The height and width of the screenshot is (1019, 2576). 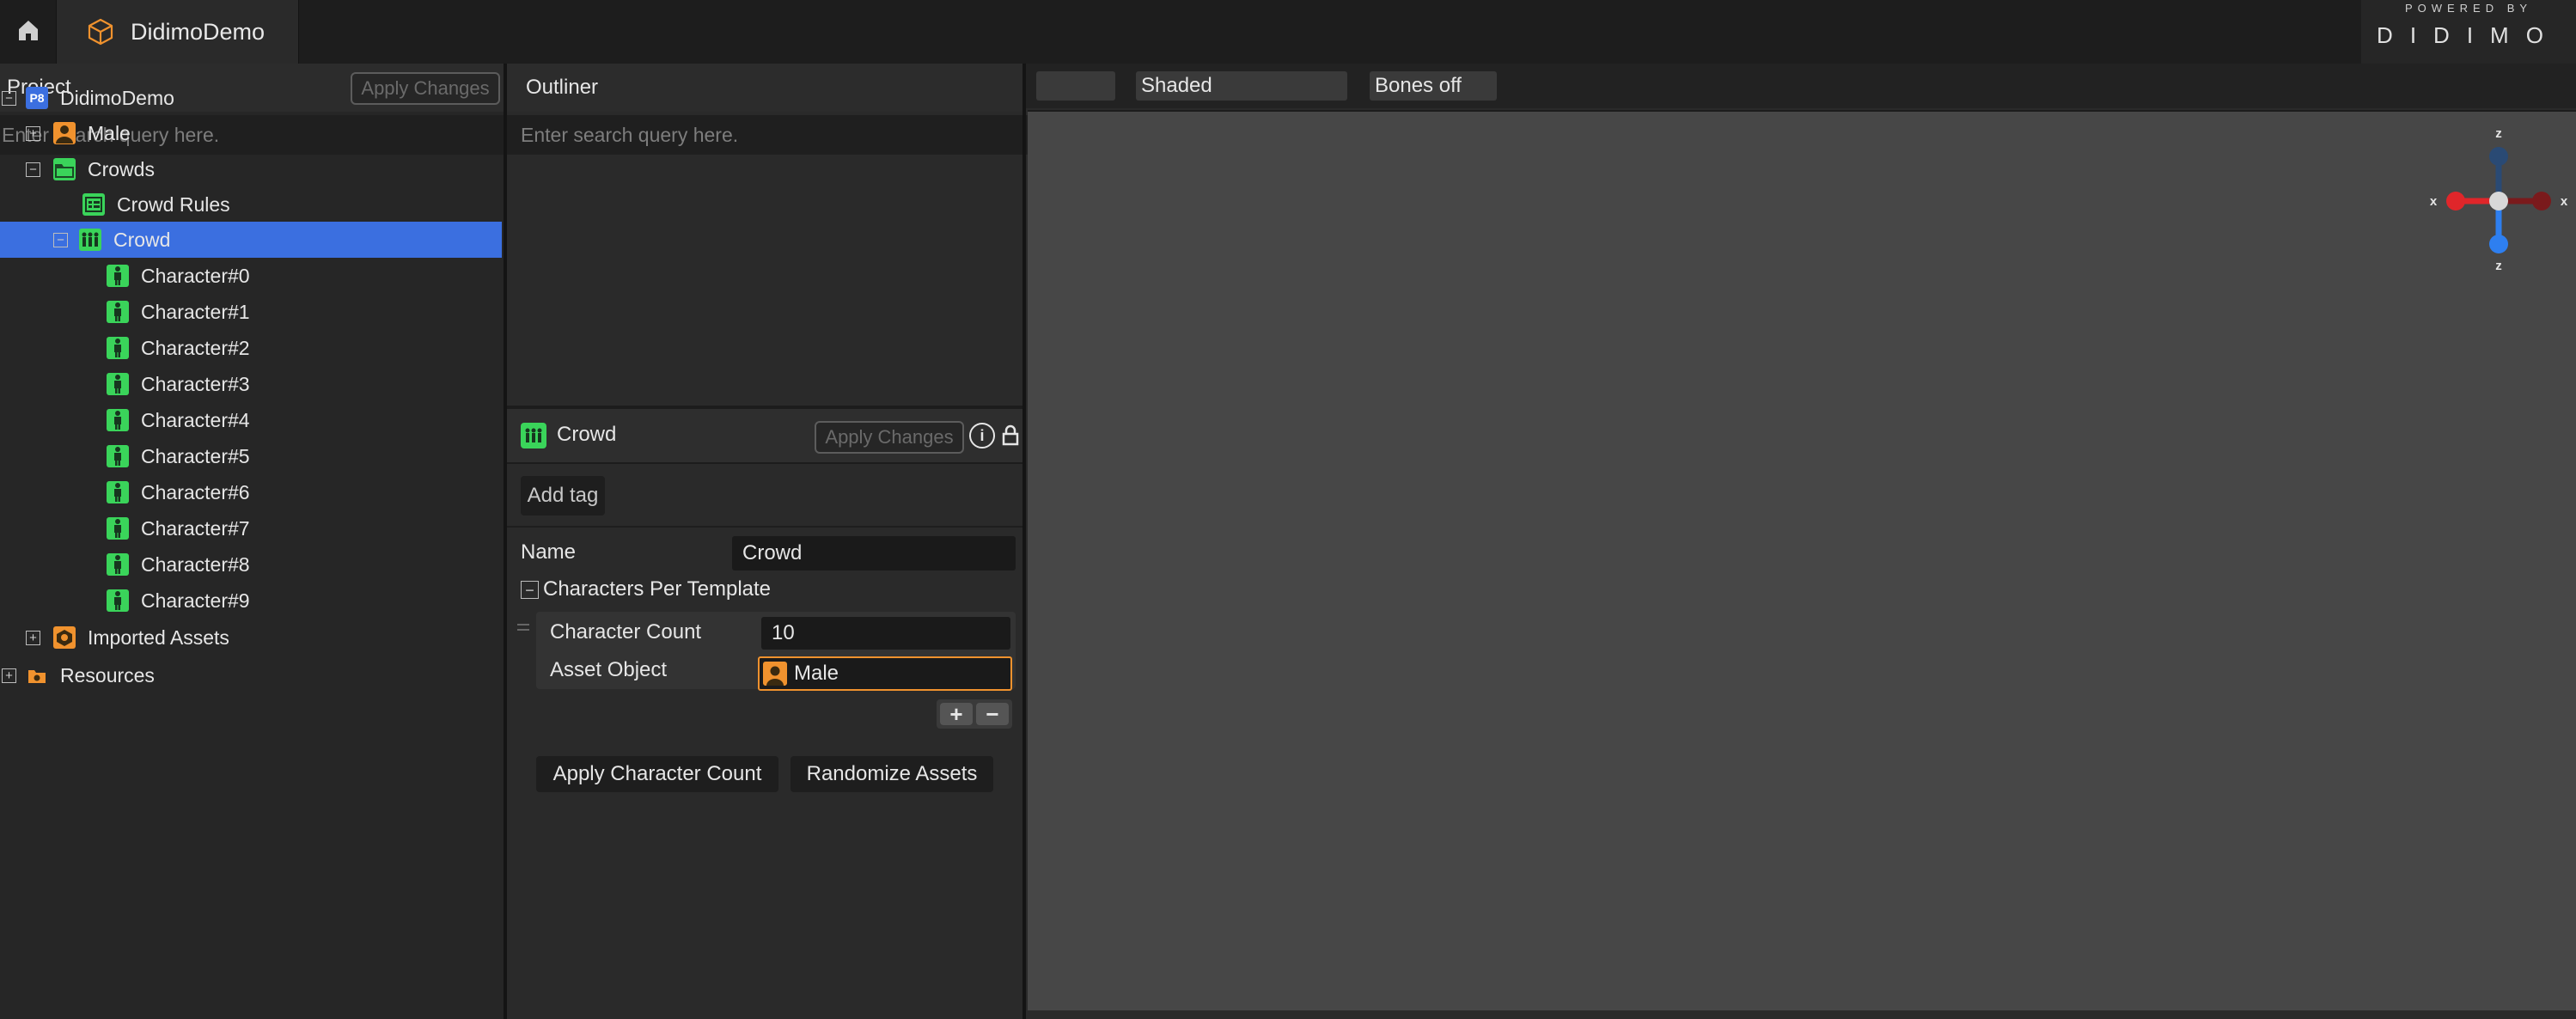 I want to click on bones-toggle: Bones off, so click(x=1433, y=86).